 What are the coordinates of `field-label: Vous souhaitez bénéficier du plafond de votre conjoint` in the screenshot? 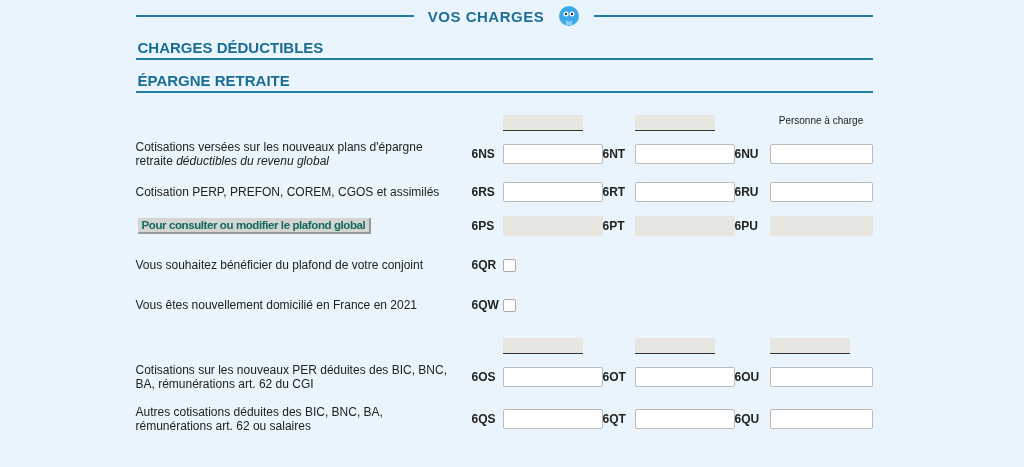 It's located at (280, 265).